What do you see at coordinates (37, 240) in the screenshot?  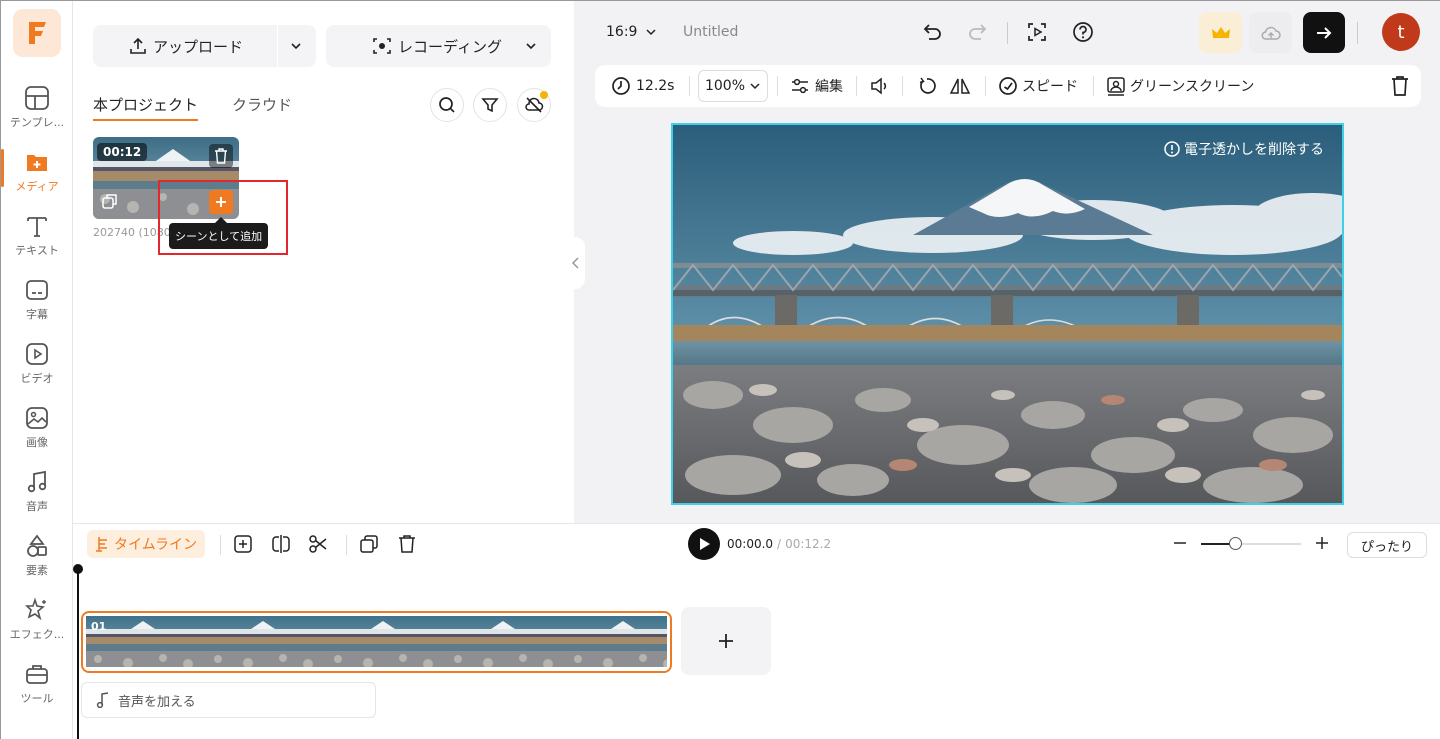 I see `sidebar-item-text: テキスト` at bounding box center [37, 240].